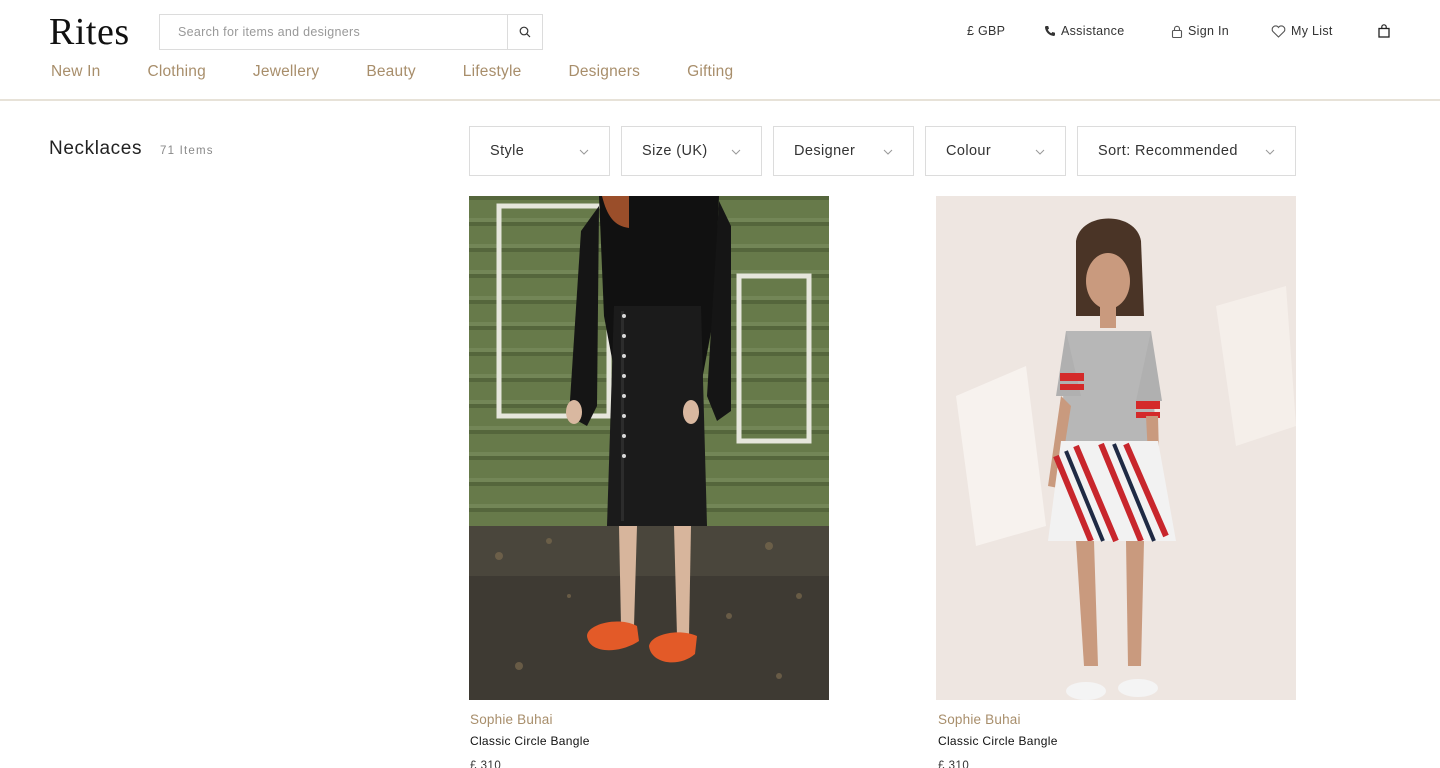 This screenshot has height=768, width=1440. Describe the element at coordinates (1177, 31) in the screenshot. I see `lock-icon` at that location.